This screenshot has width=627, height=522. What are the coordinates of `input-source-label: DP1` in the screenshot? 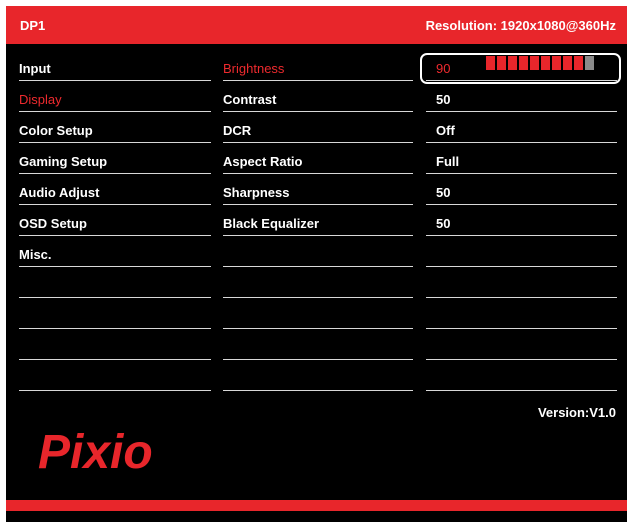 It's located at (33, 25).